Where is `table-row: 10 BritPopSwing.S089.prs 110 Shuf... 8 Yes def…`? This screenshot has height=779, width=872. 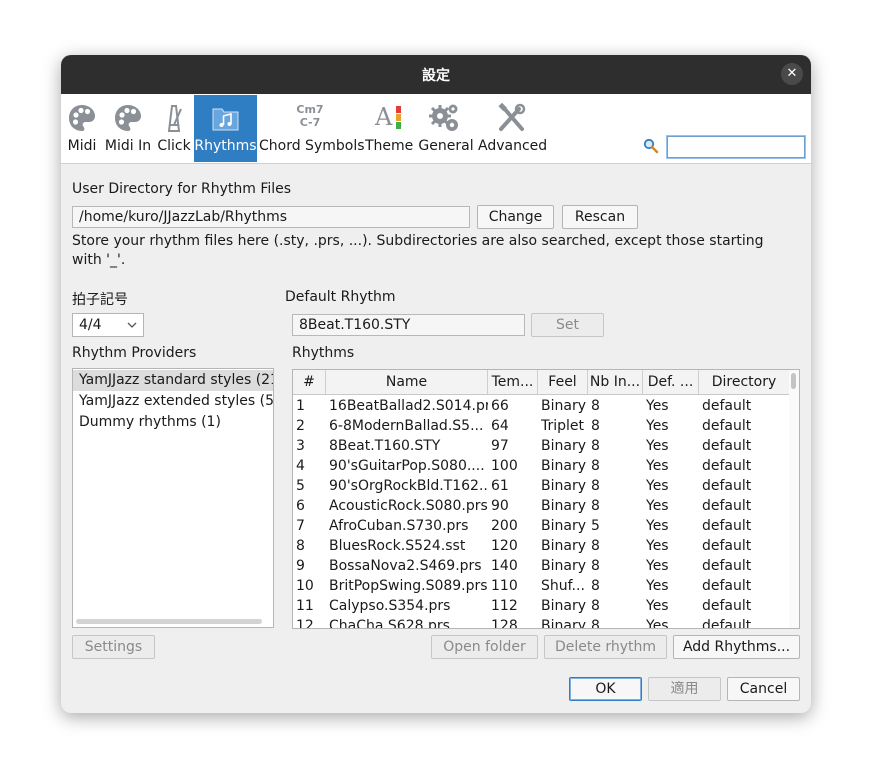 table-row: 10 BritPopSwing.S089.prs 110 Shuf... 8 Yes def… is located at coordinates (541, 586).